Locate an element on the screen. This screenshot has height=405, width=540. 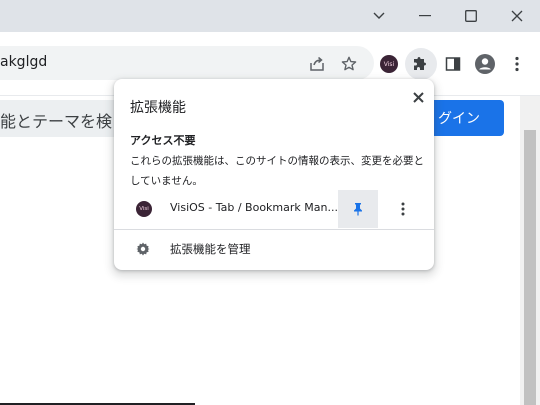
extensions-button is located at coordinates (421, 64).